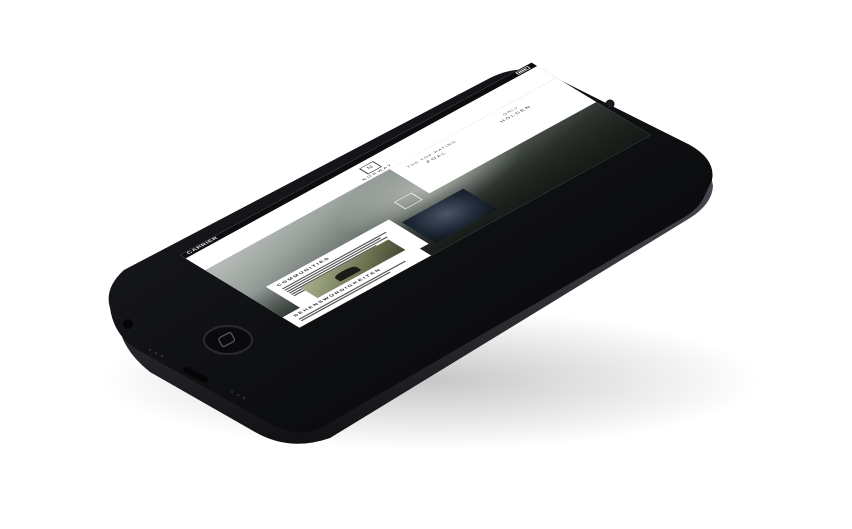  Describe the element at coordinates (128, 324) in the screenshot. I see `headphone-jack` at that location.